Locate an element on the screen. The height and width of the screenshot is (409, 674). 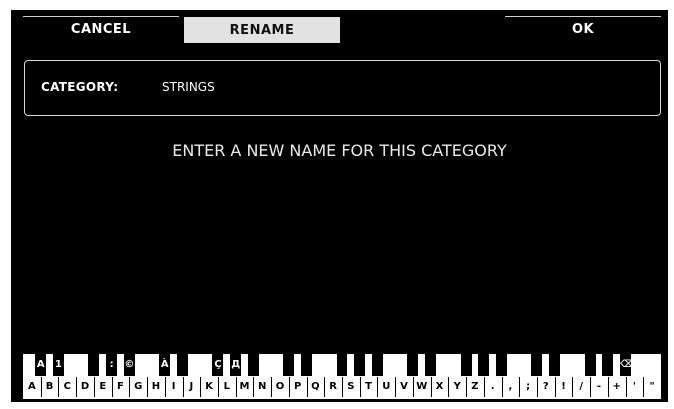
white-key: Y is located at coordinates (457, 387).